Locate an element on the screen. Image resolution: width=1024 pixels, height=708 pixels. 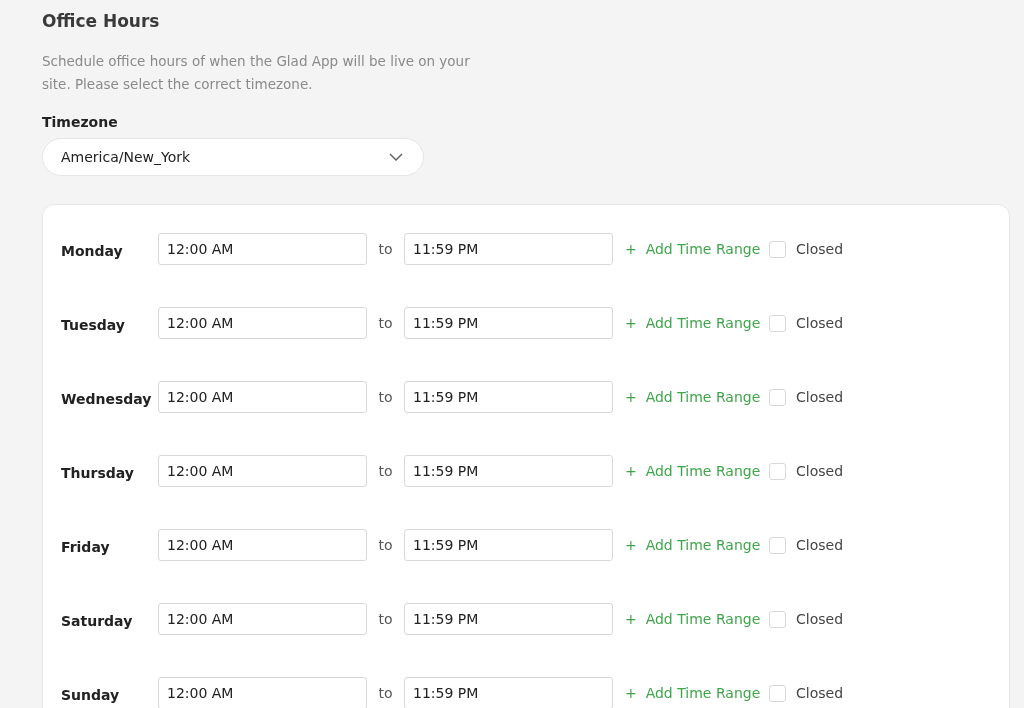
day-label: Friday is located at coordinates (86, 546).